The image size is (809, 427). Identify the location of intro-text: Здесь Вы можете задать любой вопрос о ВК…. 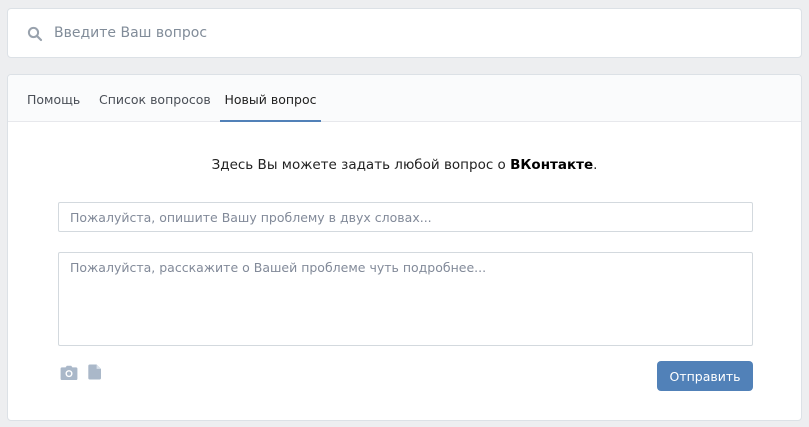
(404, 165).